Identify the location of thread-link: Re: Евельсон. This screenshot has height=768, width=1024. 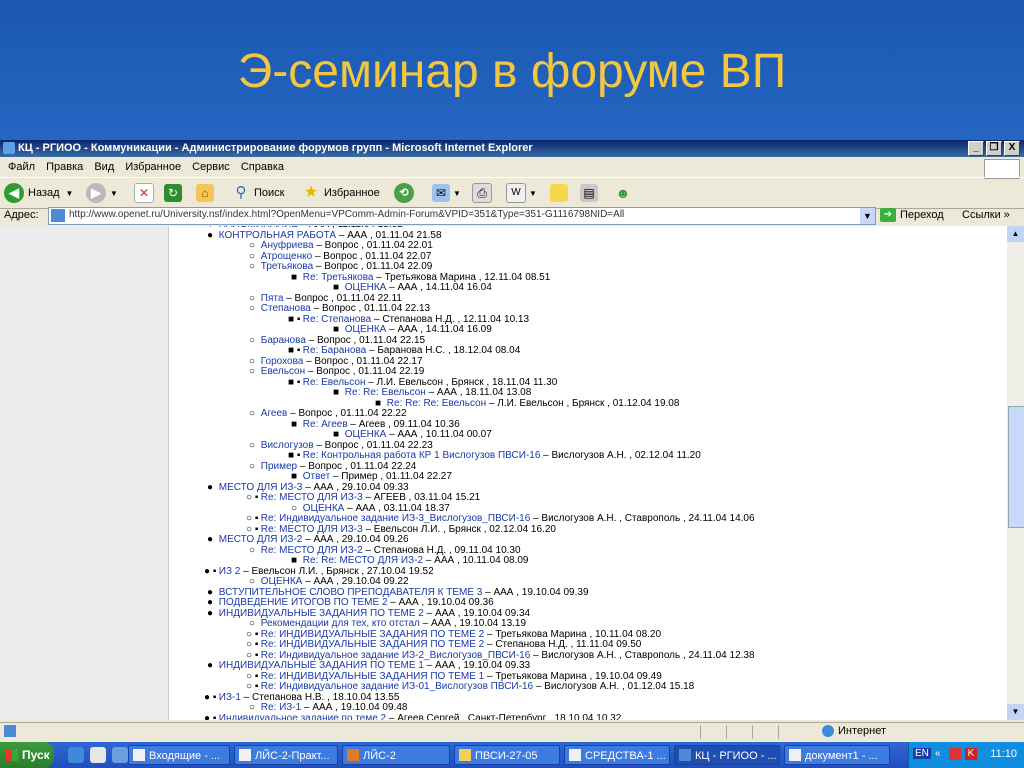
(334, 382).